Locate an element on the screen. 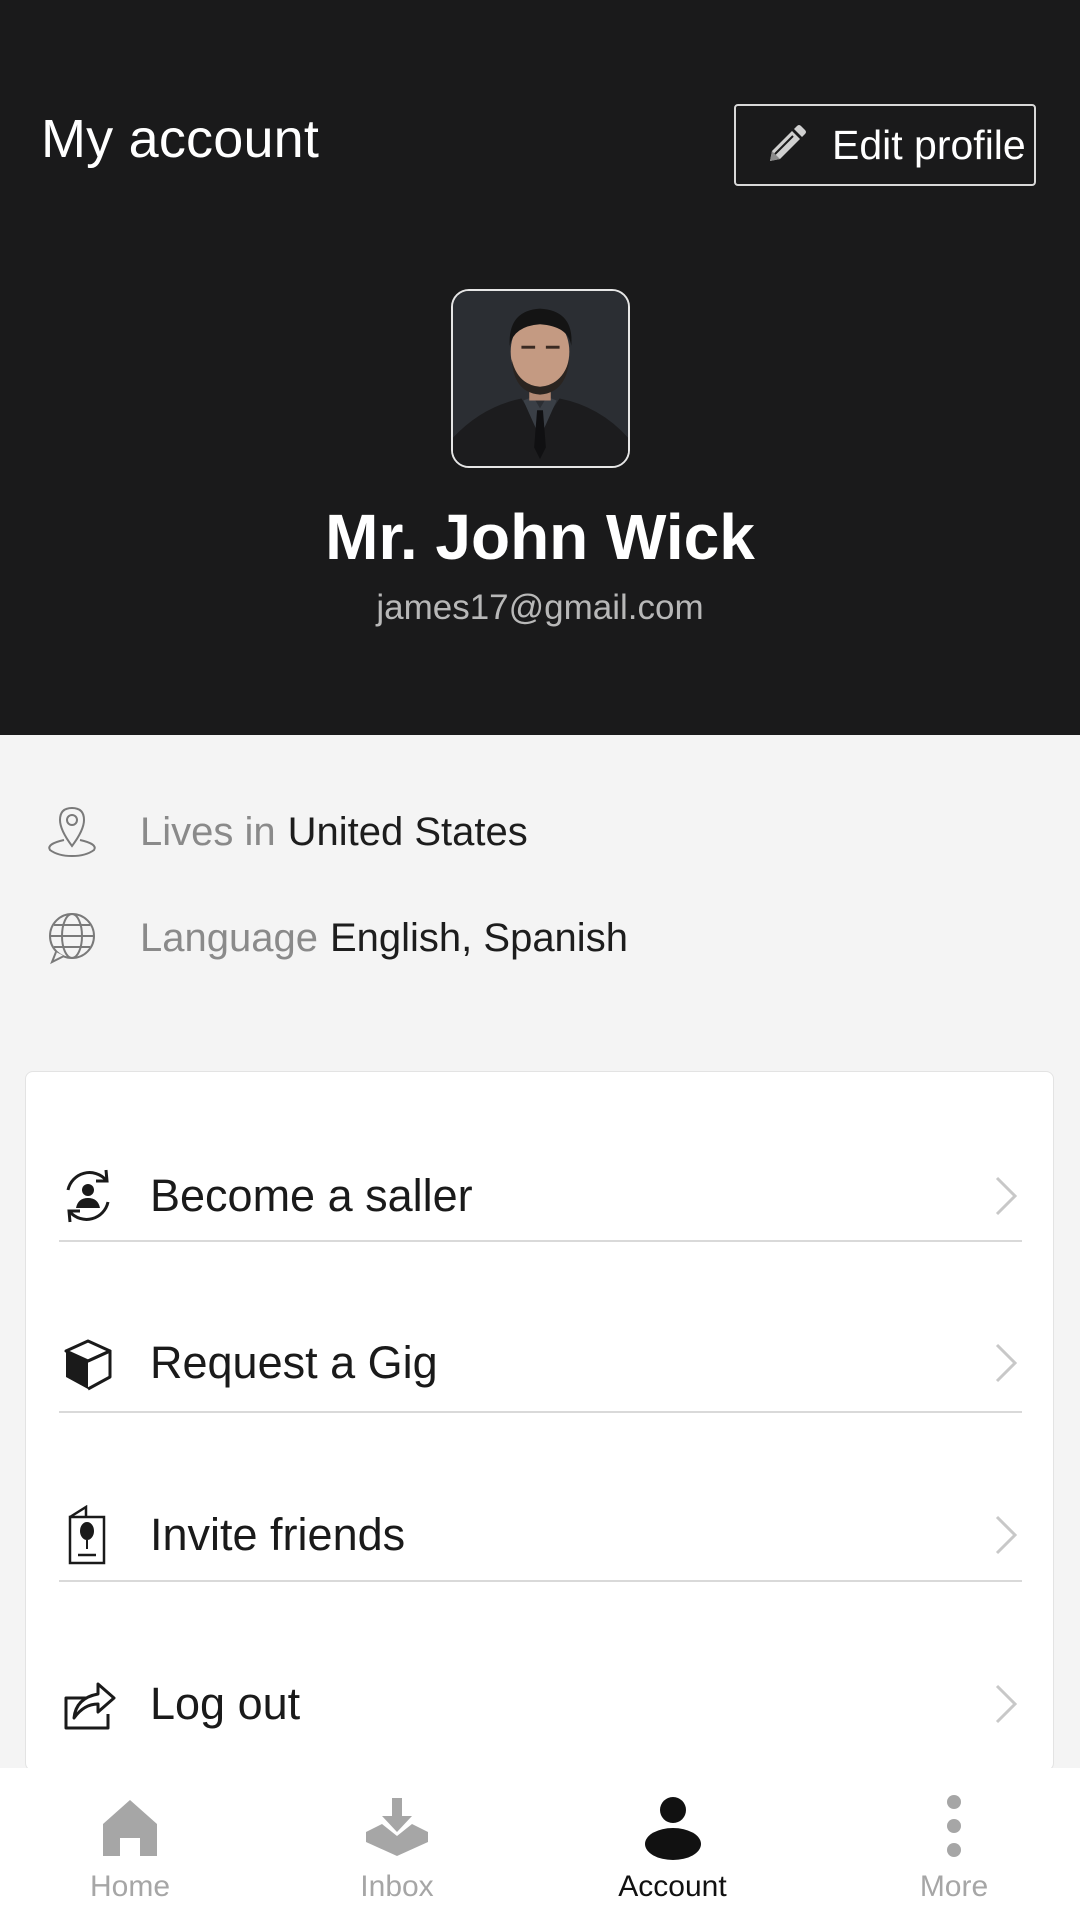  profile-email: james17@gmail.com is located at coordinates (540, 607).